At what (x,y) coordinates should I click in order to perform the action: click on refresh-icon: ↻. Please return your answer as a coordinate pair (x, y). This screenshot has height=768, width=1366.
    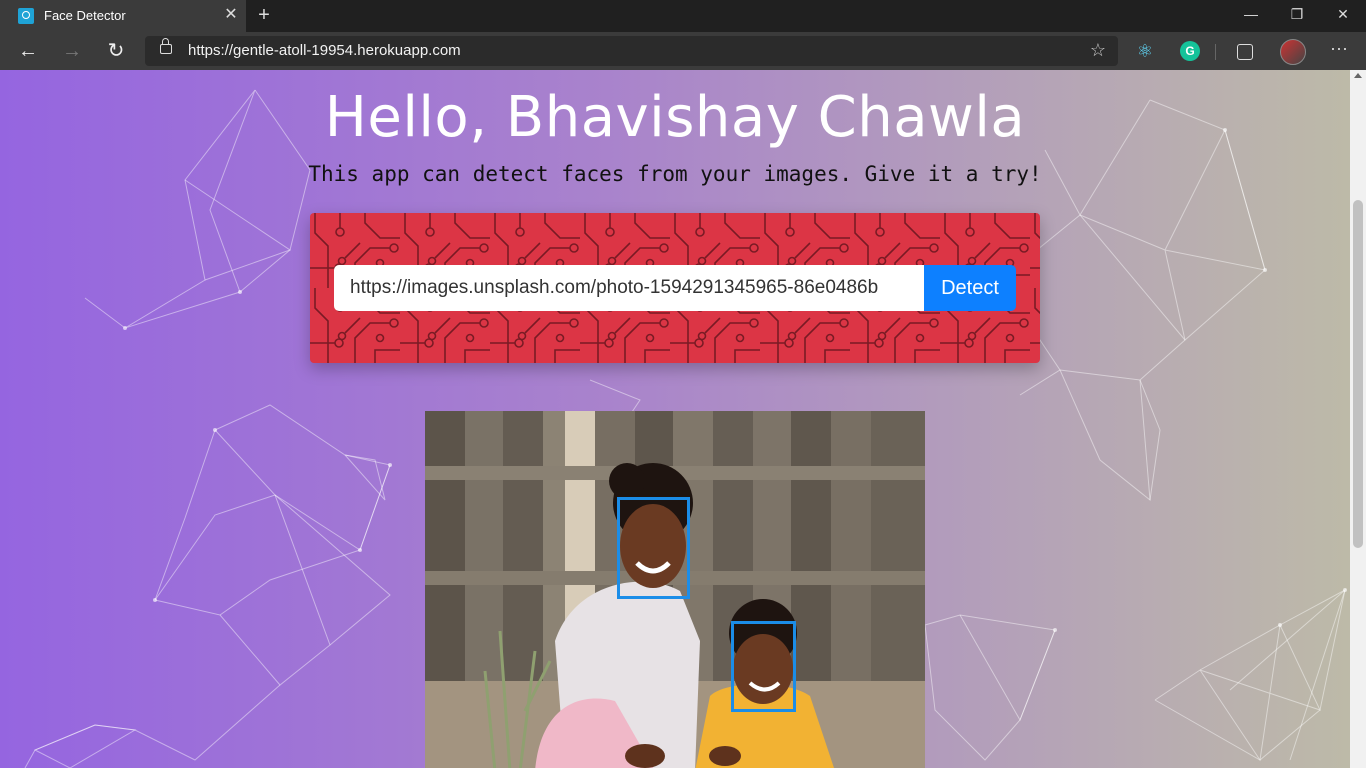
    Looking at the image, I should click on (116, 51).